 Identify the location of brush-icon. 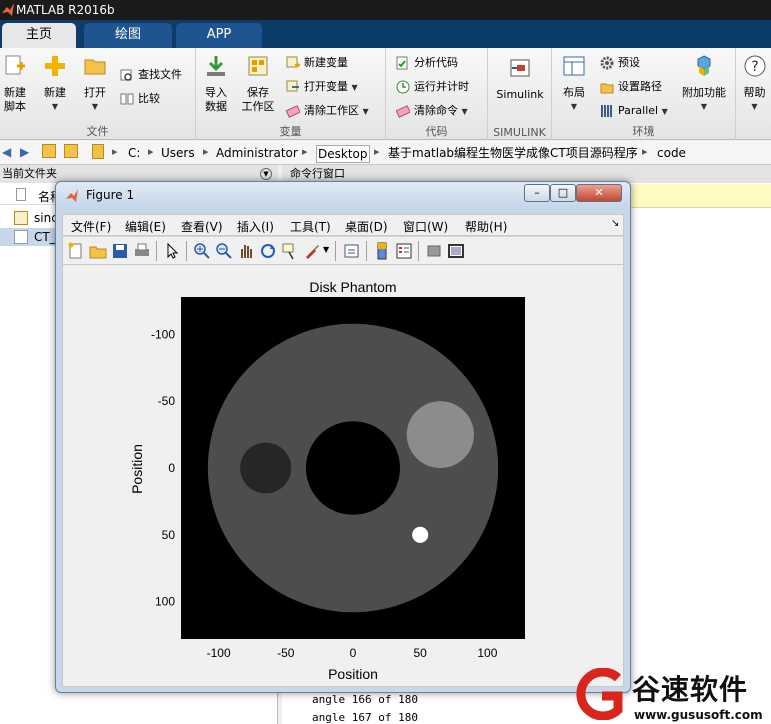
(312, 251).